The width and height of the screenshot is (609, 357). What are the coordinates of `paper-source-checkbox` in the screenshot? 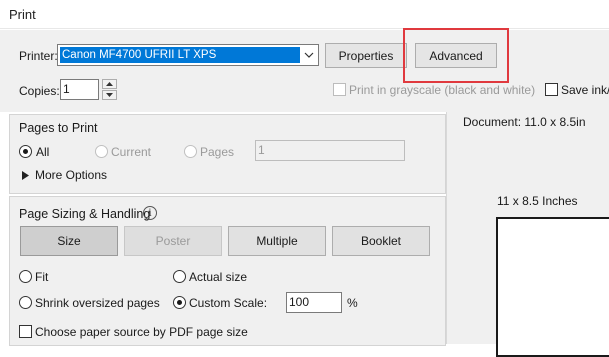 It's located at (25, 331).